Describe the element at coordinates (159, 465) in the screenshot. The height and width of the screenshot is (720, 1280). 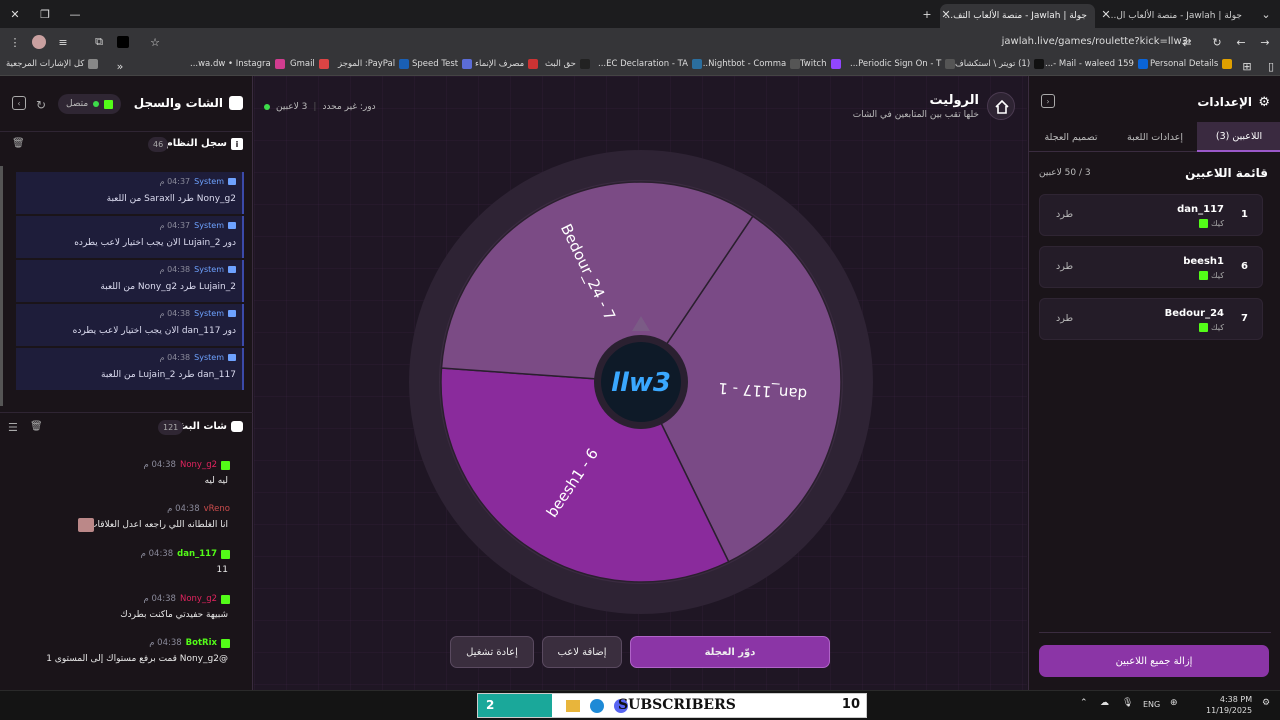
I see `chat-time: 04:38 م` at that location.